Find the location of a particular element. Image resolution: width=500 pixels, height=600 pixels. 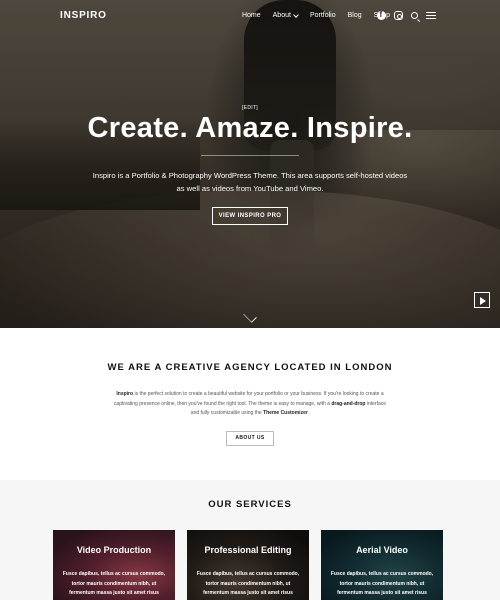

nav-item-blog: Blog is located at coordinates (355, 15).